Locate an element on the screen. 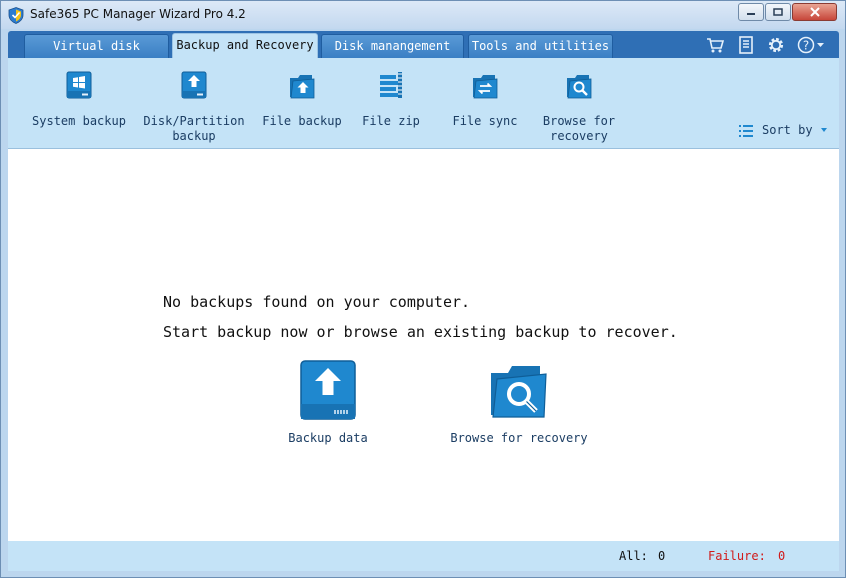 The height and width of the screenshot is (578, 846). maximize-icon is located at coordinates (778, 12).